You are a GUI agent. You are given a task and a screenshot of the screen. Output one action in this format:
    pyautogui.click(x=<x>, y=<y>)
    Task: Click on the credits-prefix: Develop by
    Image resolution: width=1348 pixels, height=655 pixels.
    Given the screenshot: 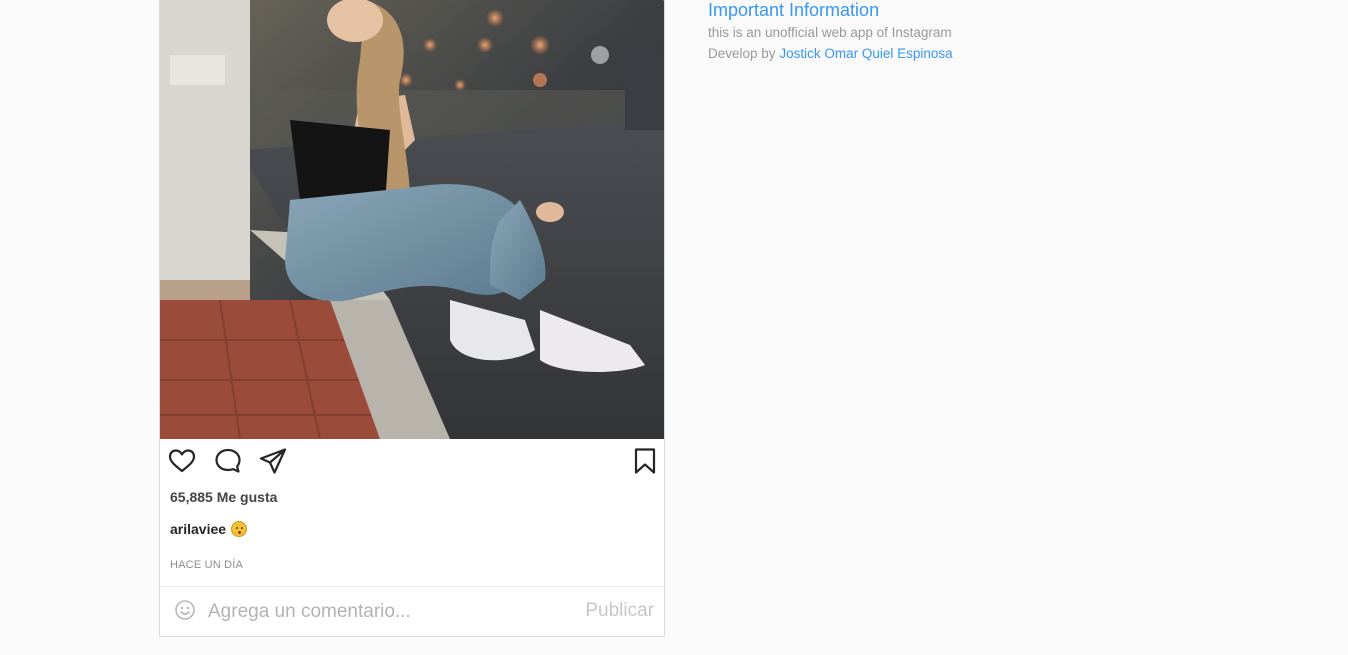 What is the action you would take?
    pyautogui.click(x=742, y=53)
    